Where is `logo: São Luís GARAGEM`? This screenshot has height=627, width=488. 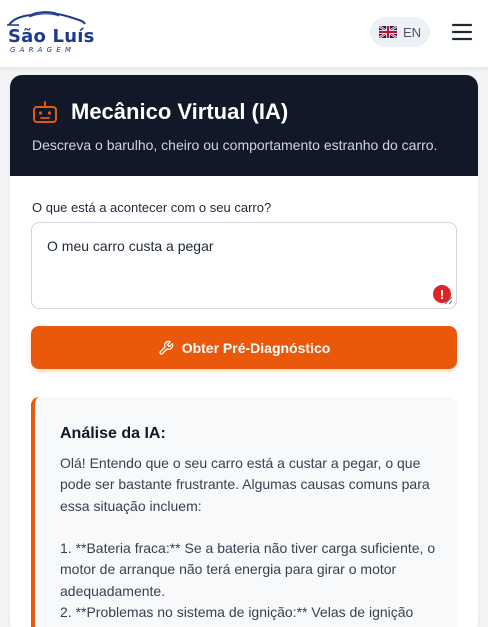 logo: São Luís GARAGEM is located at coordinates (50, 32).